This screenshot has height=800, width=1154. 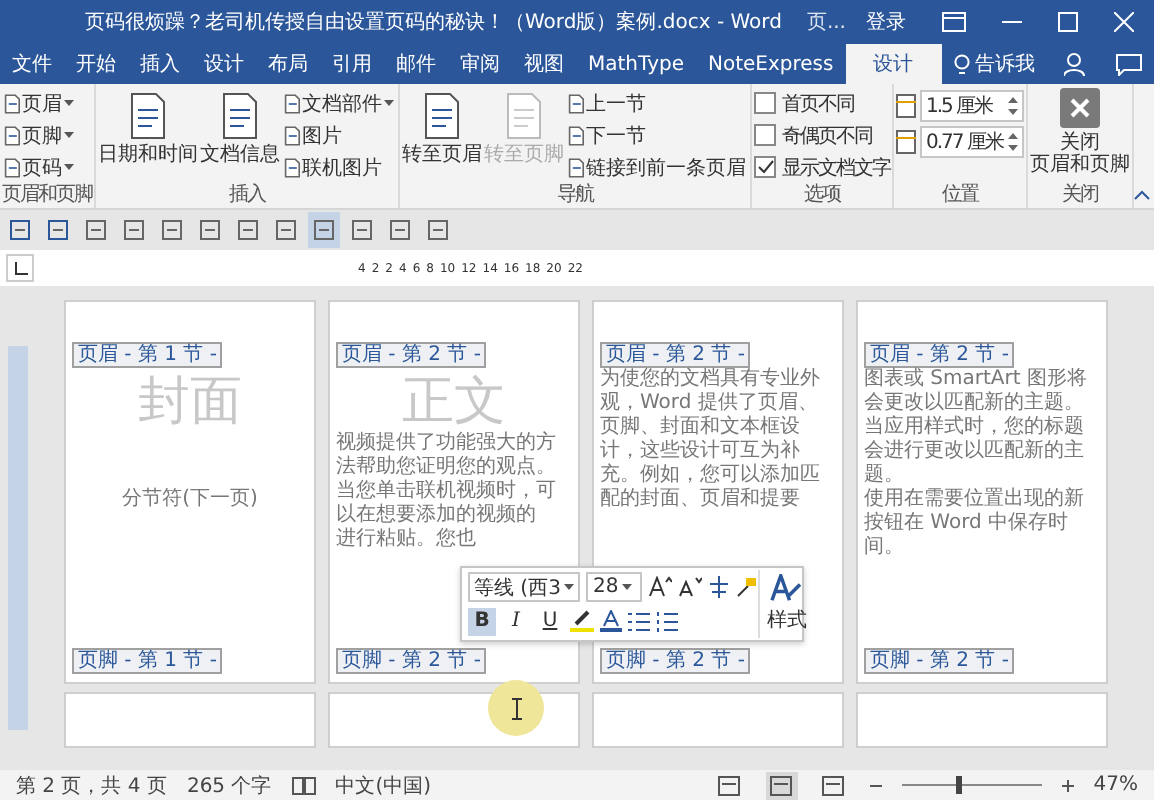 I want to click on numbered-list-icon, so click(x=667, y=621).